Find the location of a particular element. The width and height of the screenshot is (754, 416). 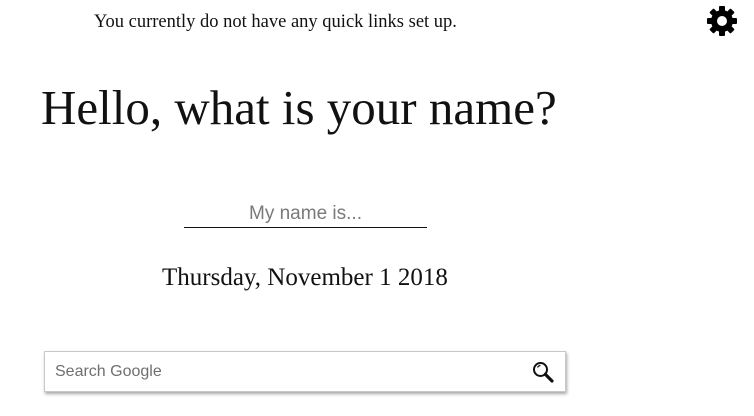

gear-icon is located at coordinates (722, 21).